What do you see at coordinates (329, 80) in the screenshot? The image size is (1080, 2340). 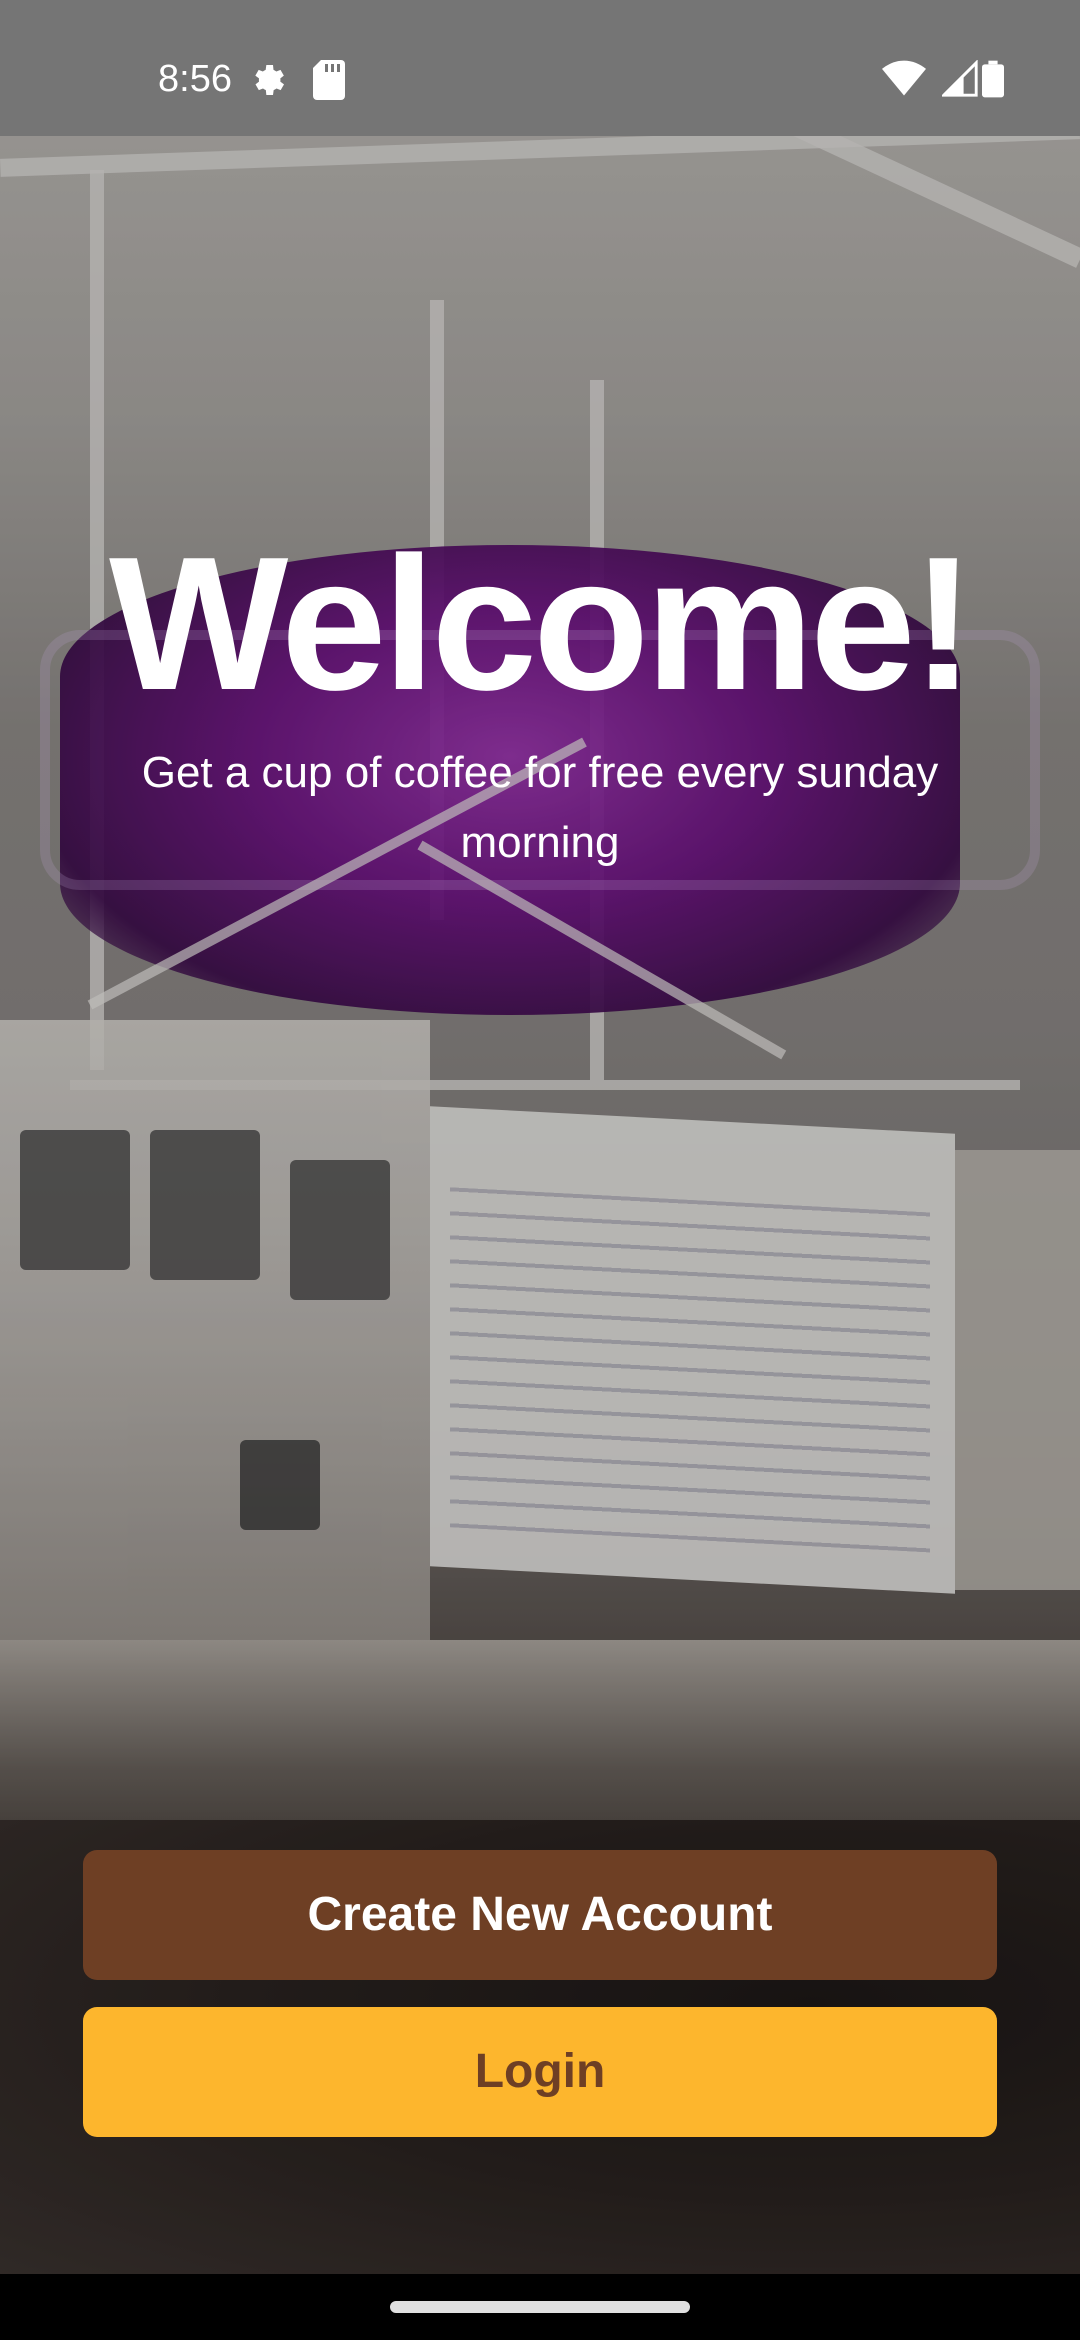 I see `sd-card-icon` at bounding box center [329, 80].